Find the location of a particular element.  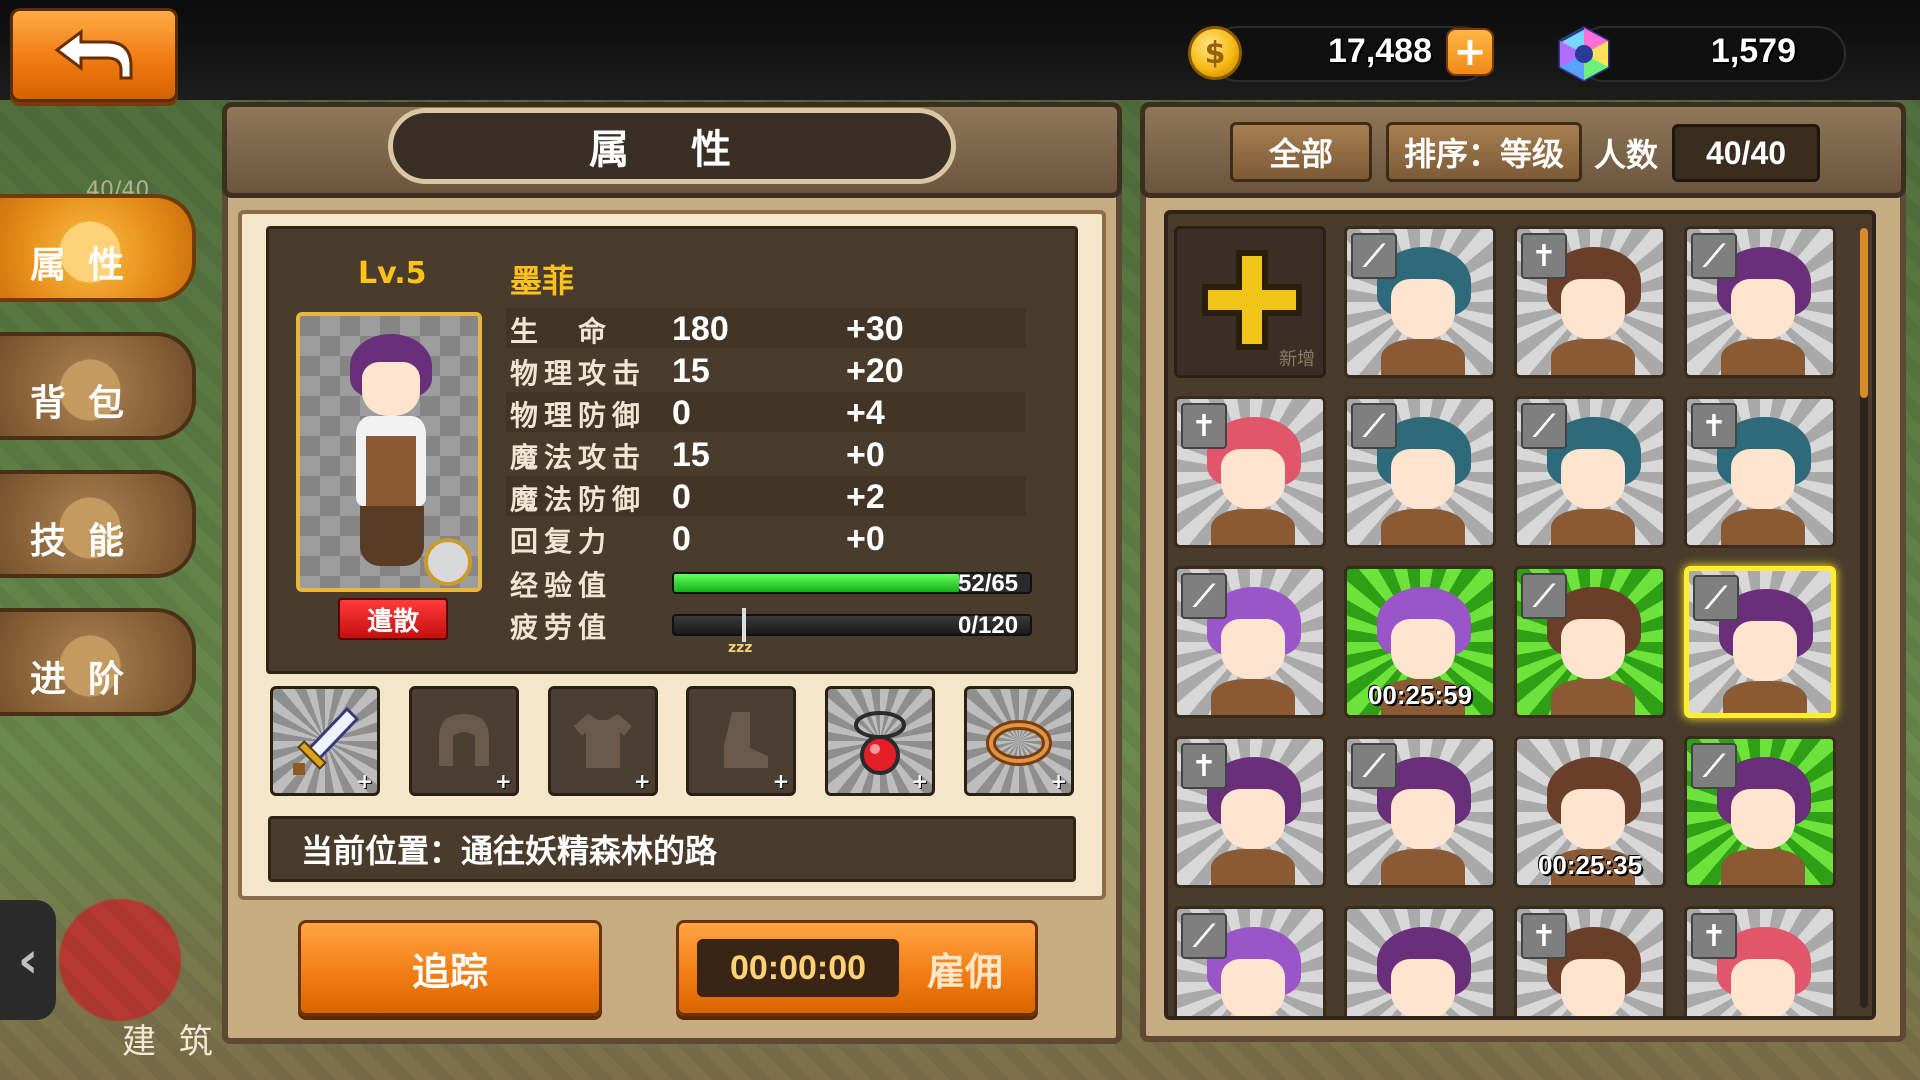

stat-regen-value: 0 is located at coordinates (681, 539).